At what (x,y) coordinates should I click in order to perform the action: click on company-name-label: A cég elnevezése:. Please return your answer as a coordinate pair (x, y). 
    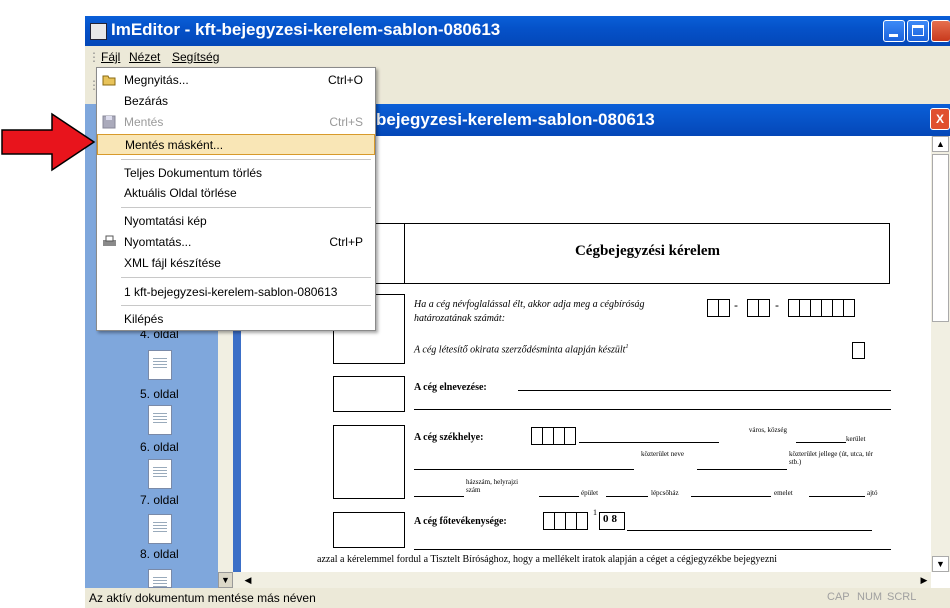
    Looking at the image, I should click on (450, 387).